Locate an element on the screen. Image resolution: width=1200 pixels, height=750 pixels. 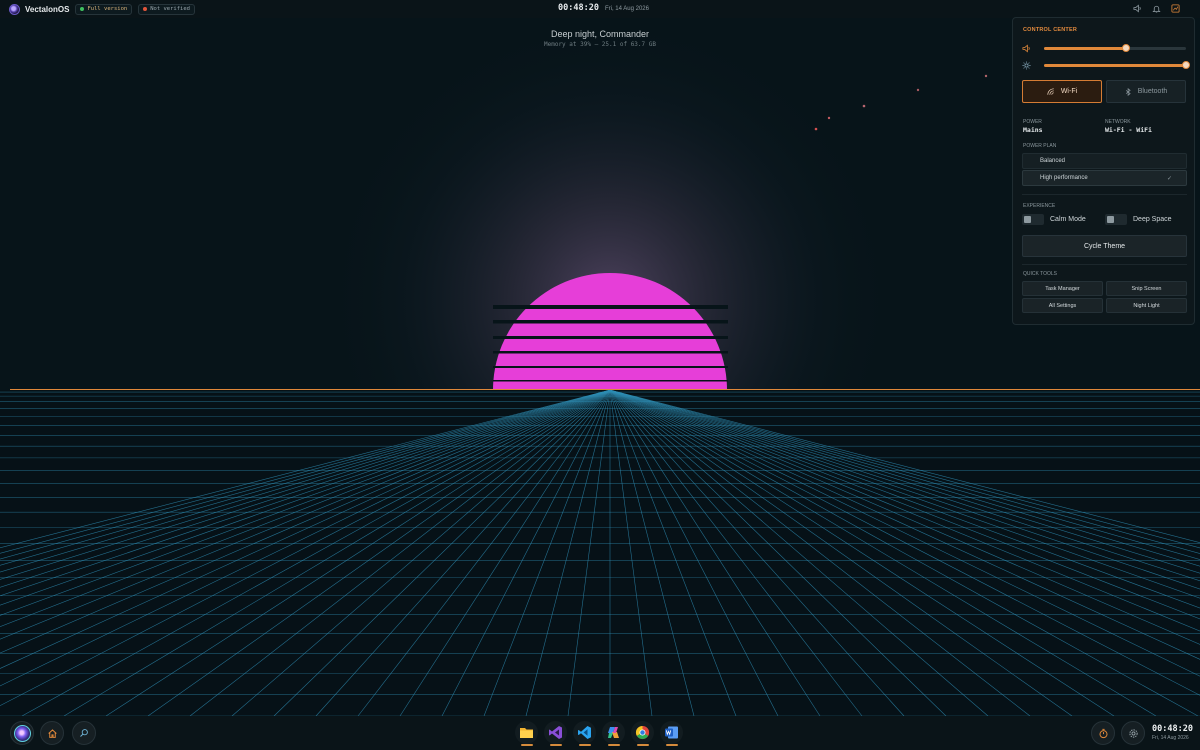
copilot-icon is located at coordinates (613, 732).